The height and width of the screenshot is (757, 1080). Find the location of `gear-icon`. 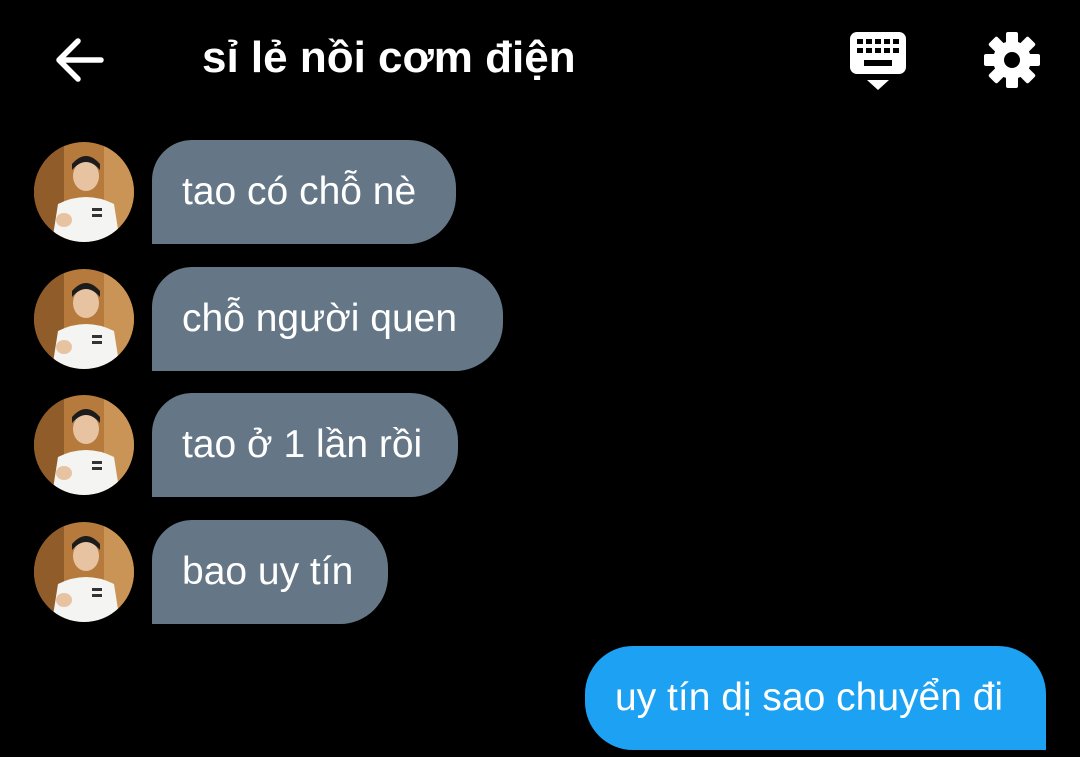

gear-icon is located at coordinates (1012, 60).